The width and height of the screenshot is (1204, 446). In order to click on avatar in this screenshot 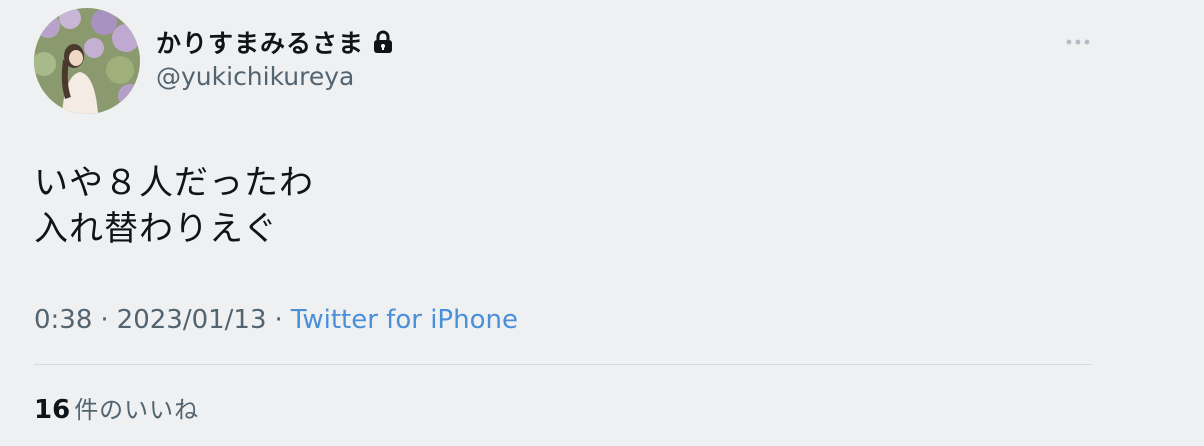, I will do `click(87, 61)`.